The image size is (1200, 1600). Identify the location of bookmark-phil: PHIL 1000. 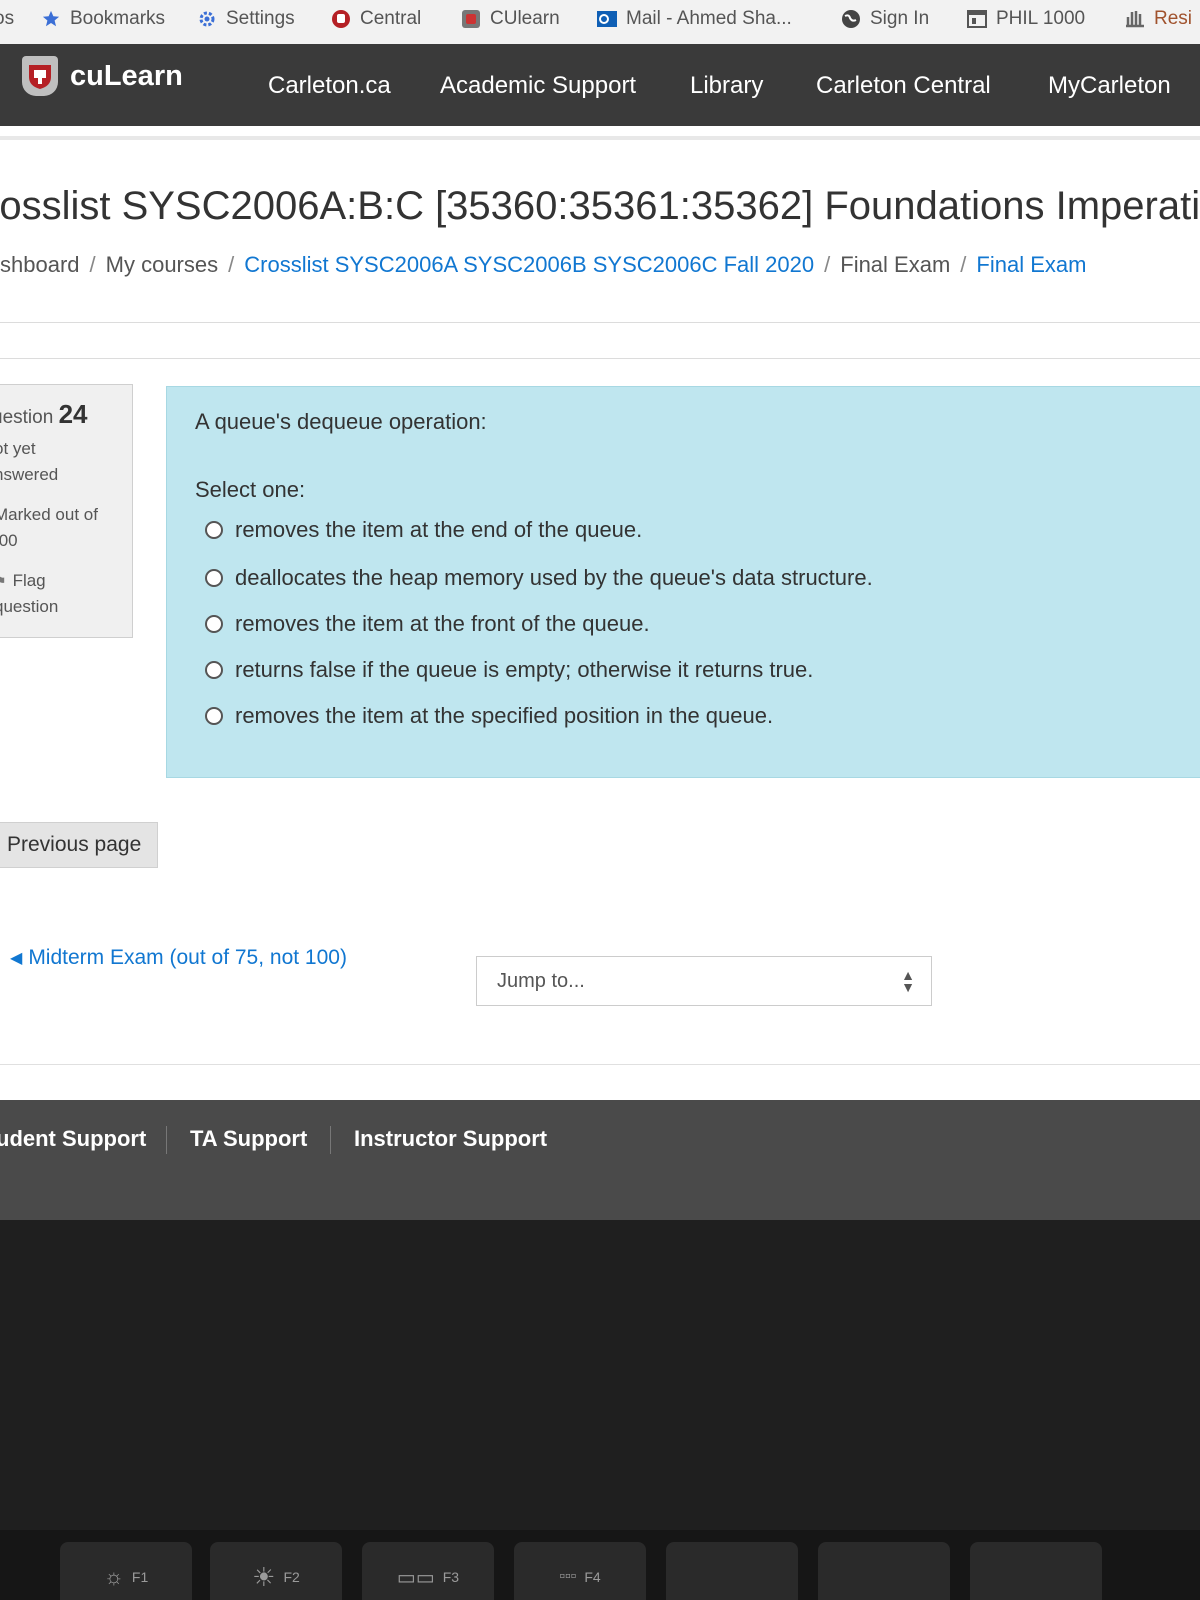
(1025, 19).